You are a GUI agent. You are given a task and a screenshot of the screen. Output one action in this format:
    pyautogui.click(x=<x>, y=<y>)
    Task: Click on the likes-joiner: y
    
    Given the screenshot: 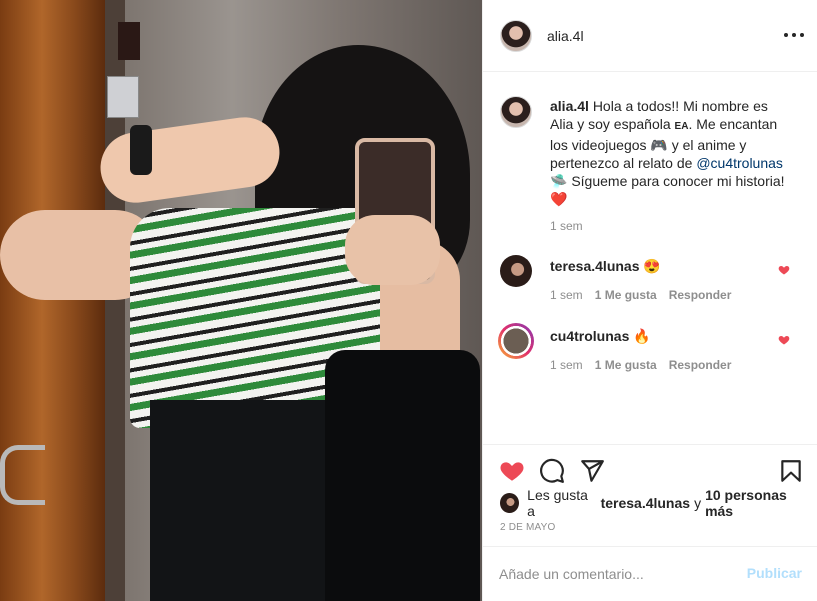 What is the action you would take?
    pyautogui.click(x=698, y=503)
    